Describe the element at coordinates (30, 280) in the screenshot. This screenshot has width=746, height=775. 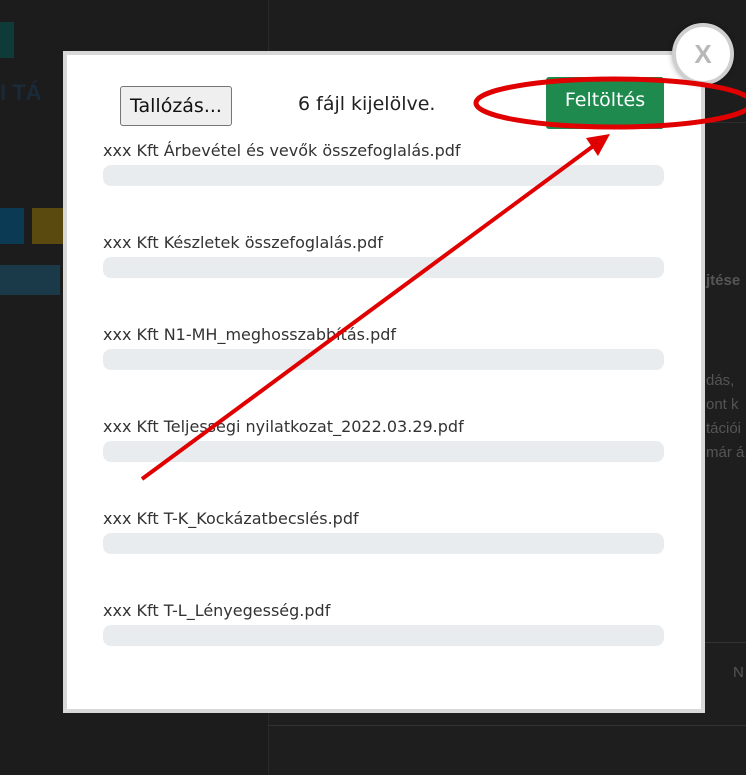
I see `background-highlight-row` at that location.